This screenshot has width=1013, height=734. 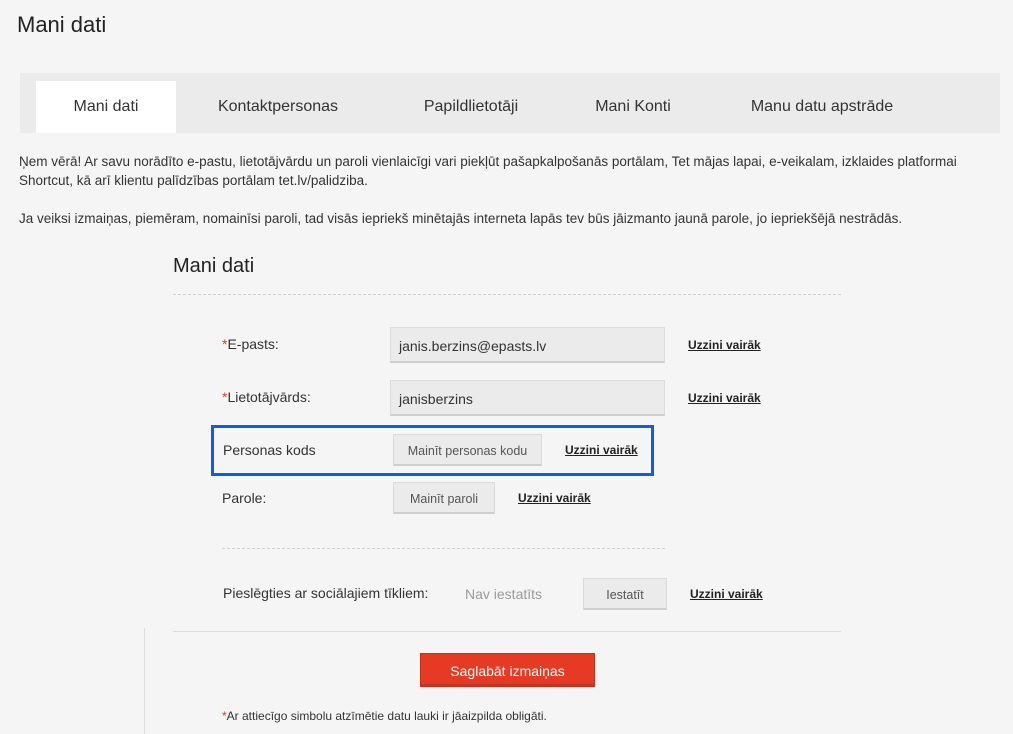 What do you see at coordinates (554, 498) in the screenshot?
I see `password-learn-more-link: Uzzini vairāk` at bounding box center [554, 498].